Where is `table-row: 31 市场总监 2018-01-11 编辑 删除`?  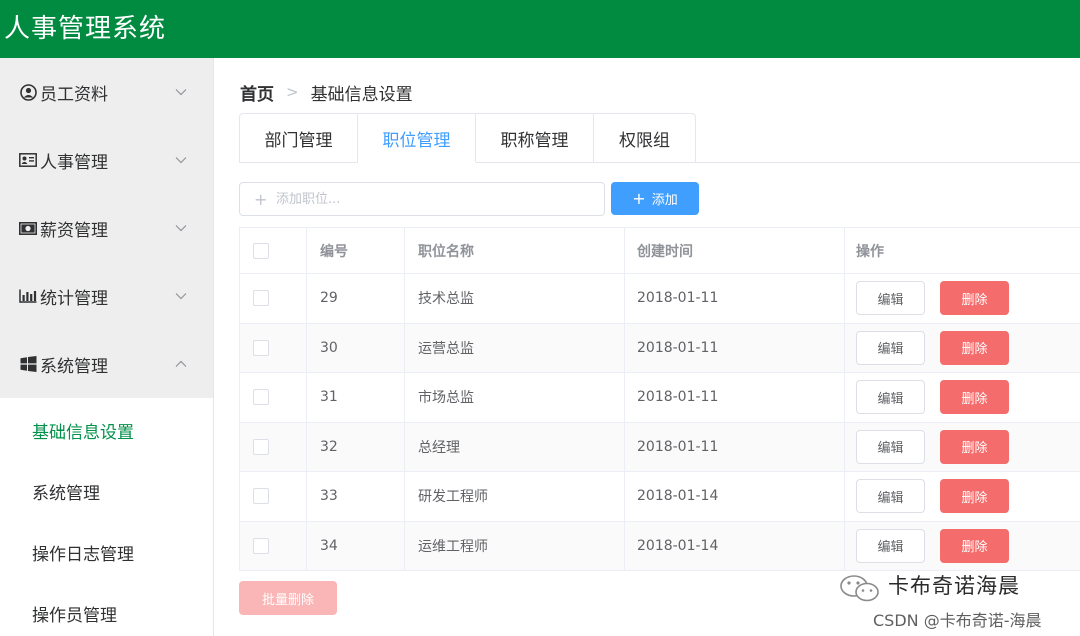 table-row: 31 市场总监 2018-01-11 编辑 删除 is located at coordinates (660, 398).